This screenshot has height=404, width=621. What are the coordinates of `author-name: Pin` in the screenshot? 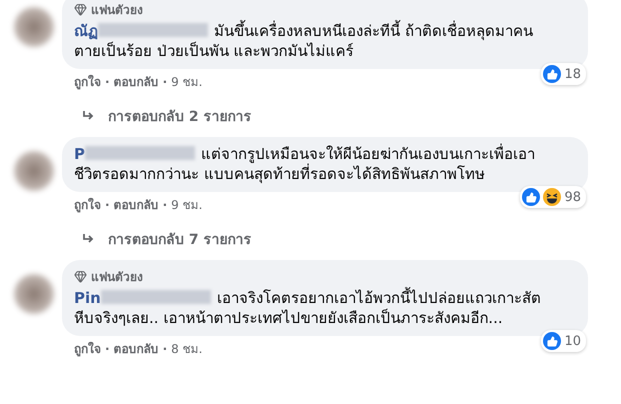 It's located at (87, 298).